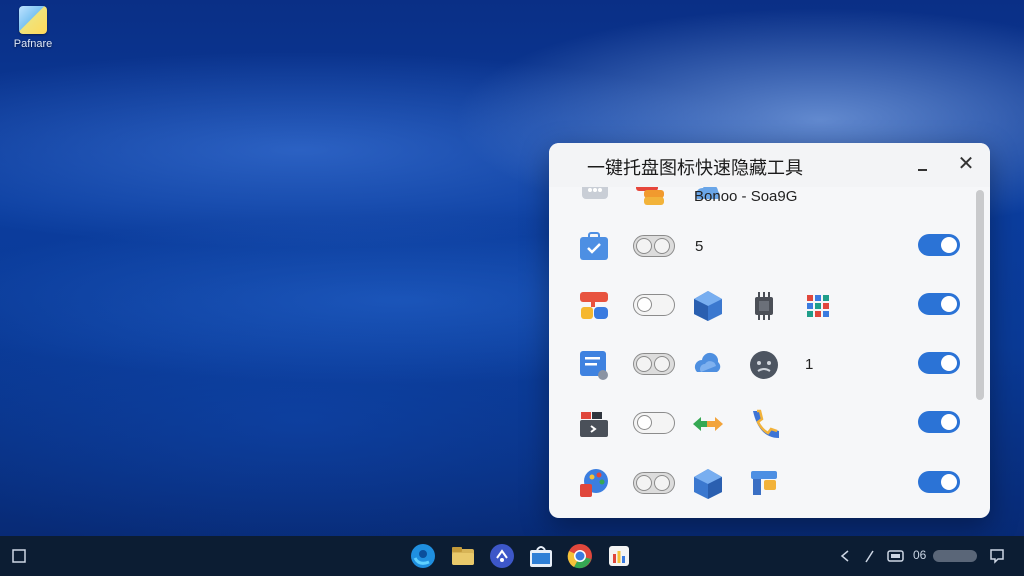 The height and width of the screenshot is (576, 1024). Describe the element at coordinates (463, 556) in the screenshot. I see `folder-icon` at that location.